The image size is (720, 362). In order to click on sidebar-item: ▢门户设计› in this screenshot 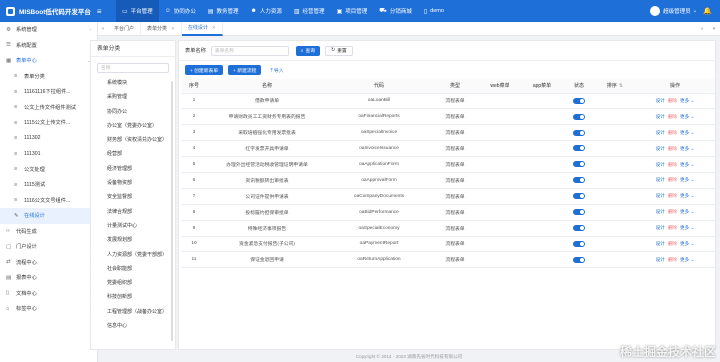, I will do `click(48, 247)`.